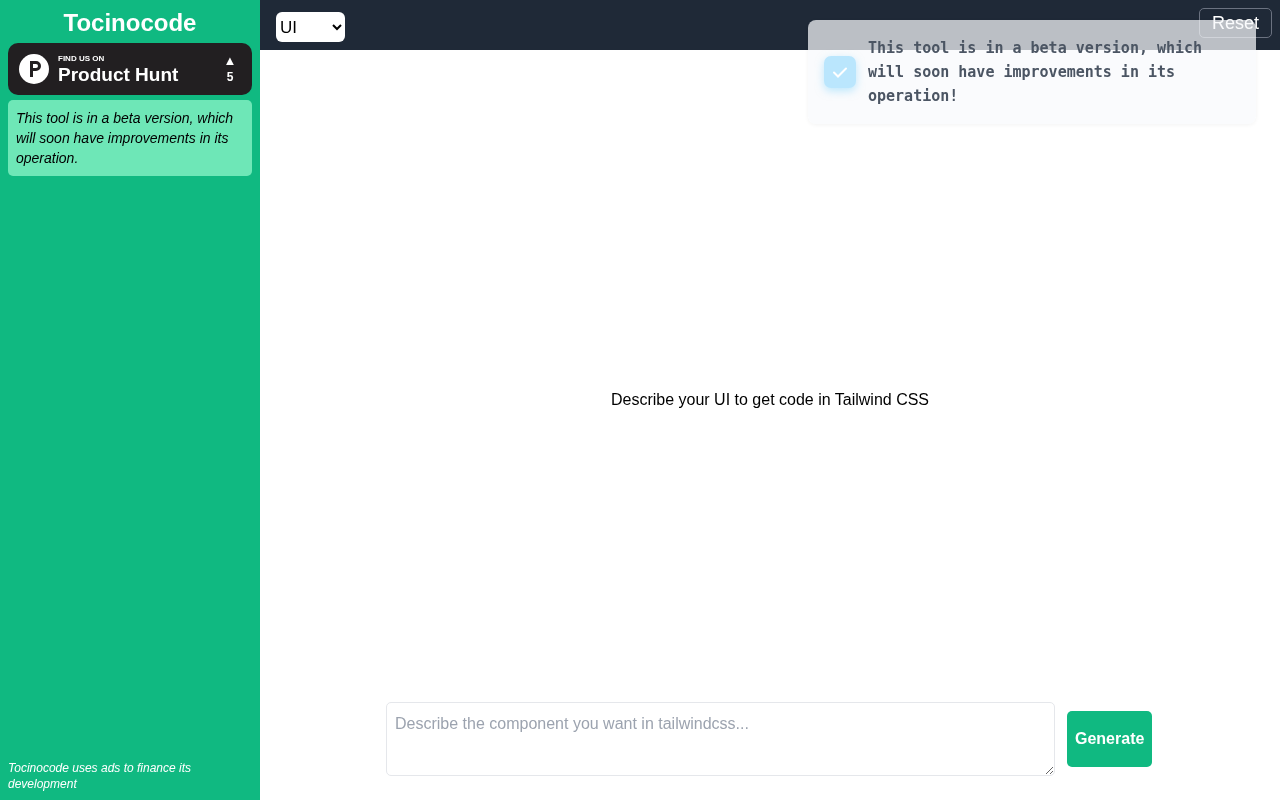  Describe the element at coordinates (230, 77) in the screenshot. I see `vote-count: 5` at that location.